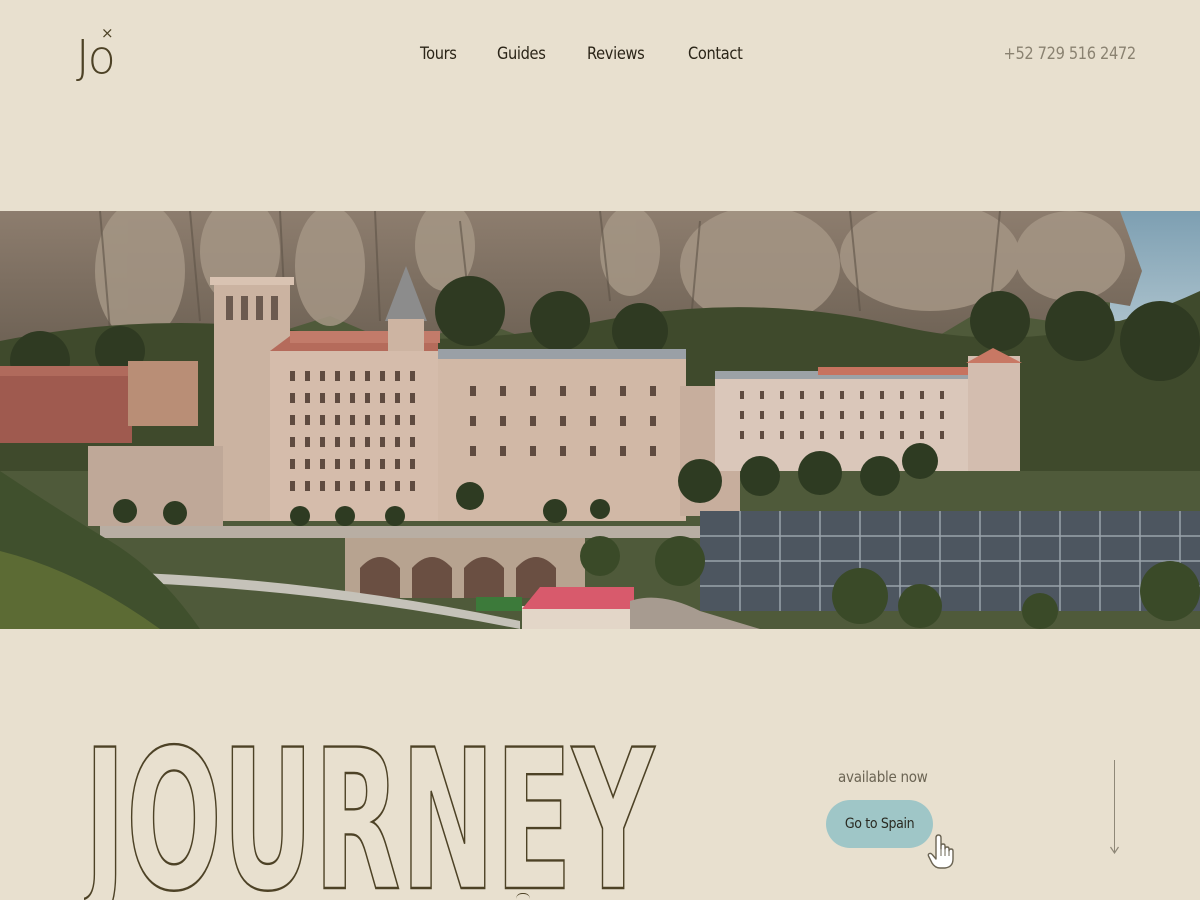 Image resolution: width=1200 pixels, height=900 pixels. What do you see at coordinates (883, 777) in the screenshot?
I see `available-label: available now` at bounding box center [883, 777].